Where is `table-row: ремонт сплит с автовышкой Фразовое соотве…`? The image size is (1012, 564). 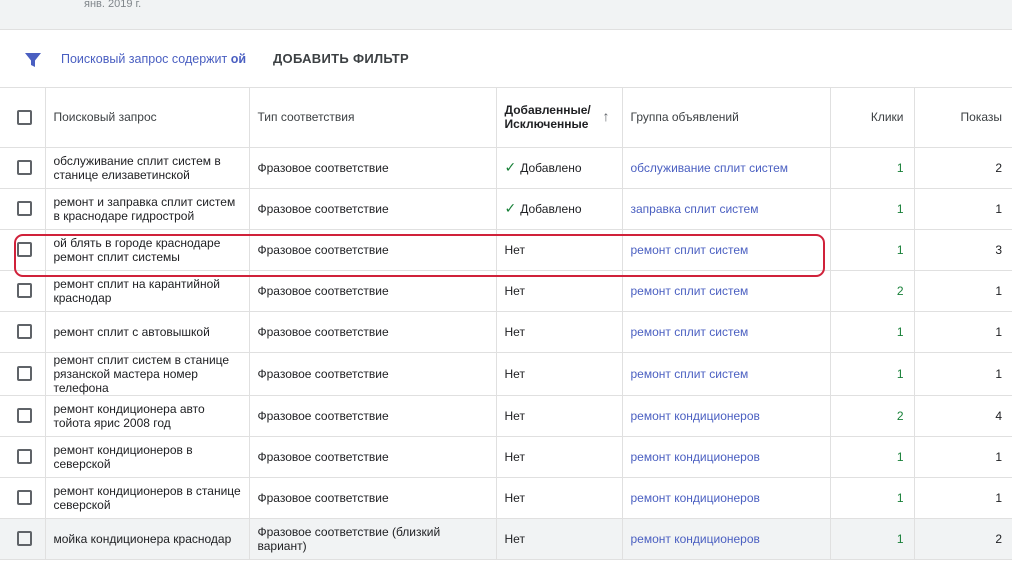
table-row: ремонт сплит с автовышкой Фразовое соотве… is located at coordinates (506, 332).